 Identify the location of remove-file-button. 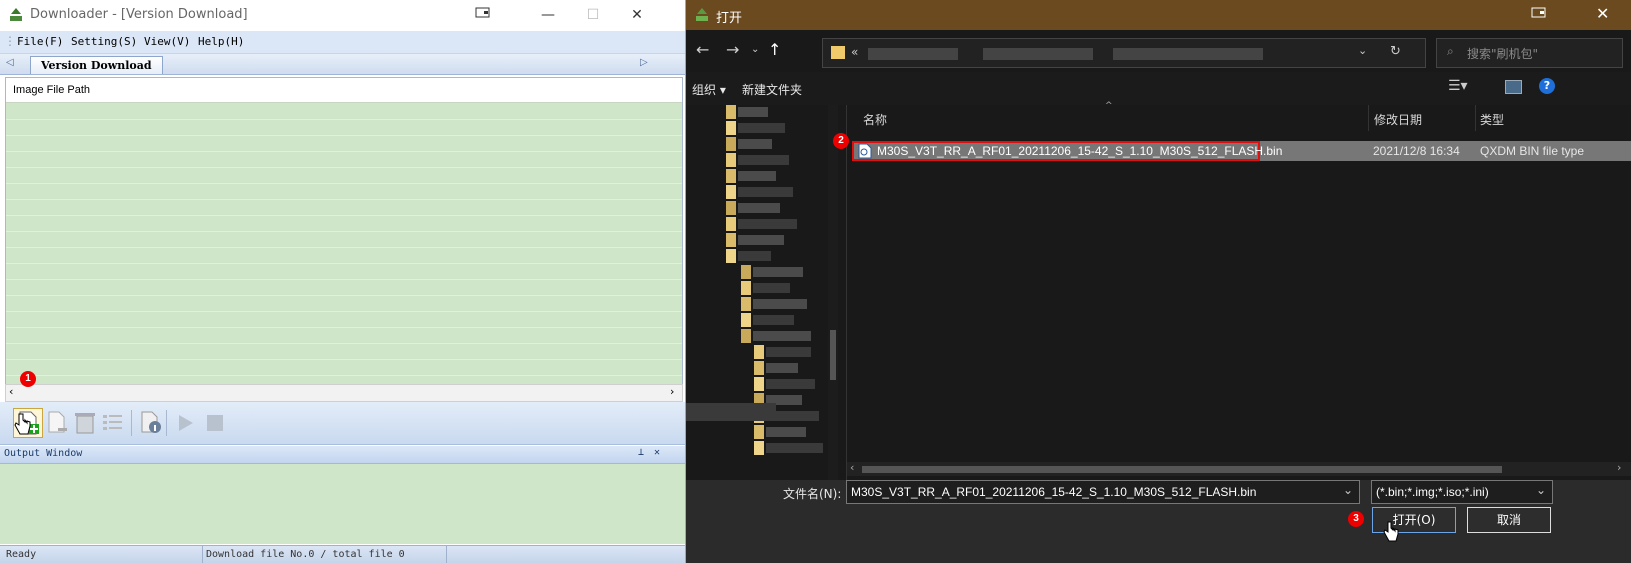
(57, 423).